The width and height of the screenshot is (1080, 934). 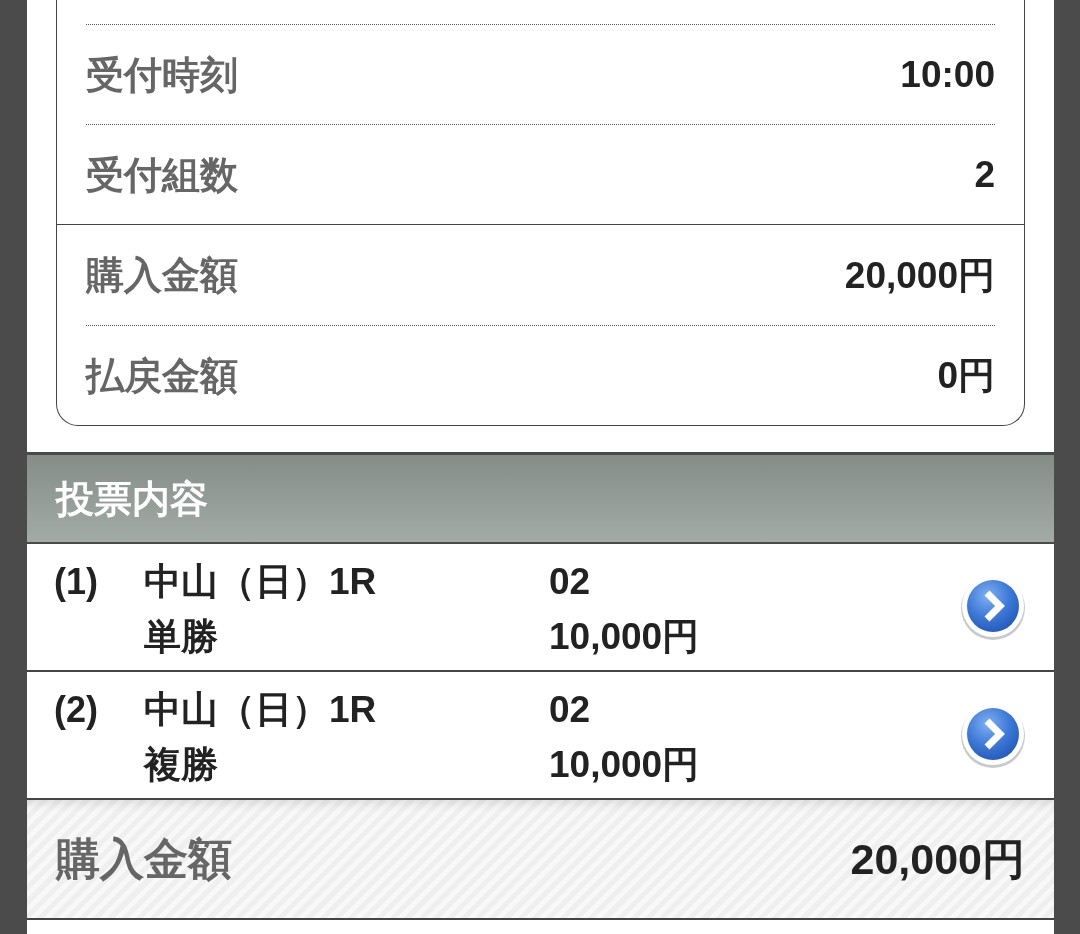 I want to click on row-label: 受付時刻, so click(x=162, y=74).